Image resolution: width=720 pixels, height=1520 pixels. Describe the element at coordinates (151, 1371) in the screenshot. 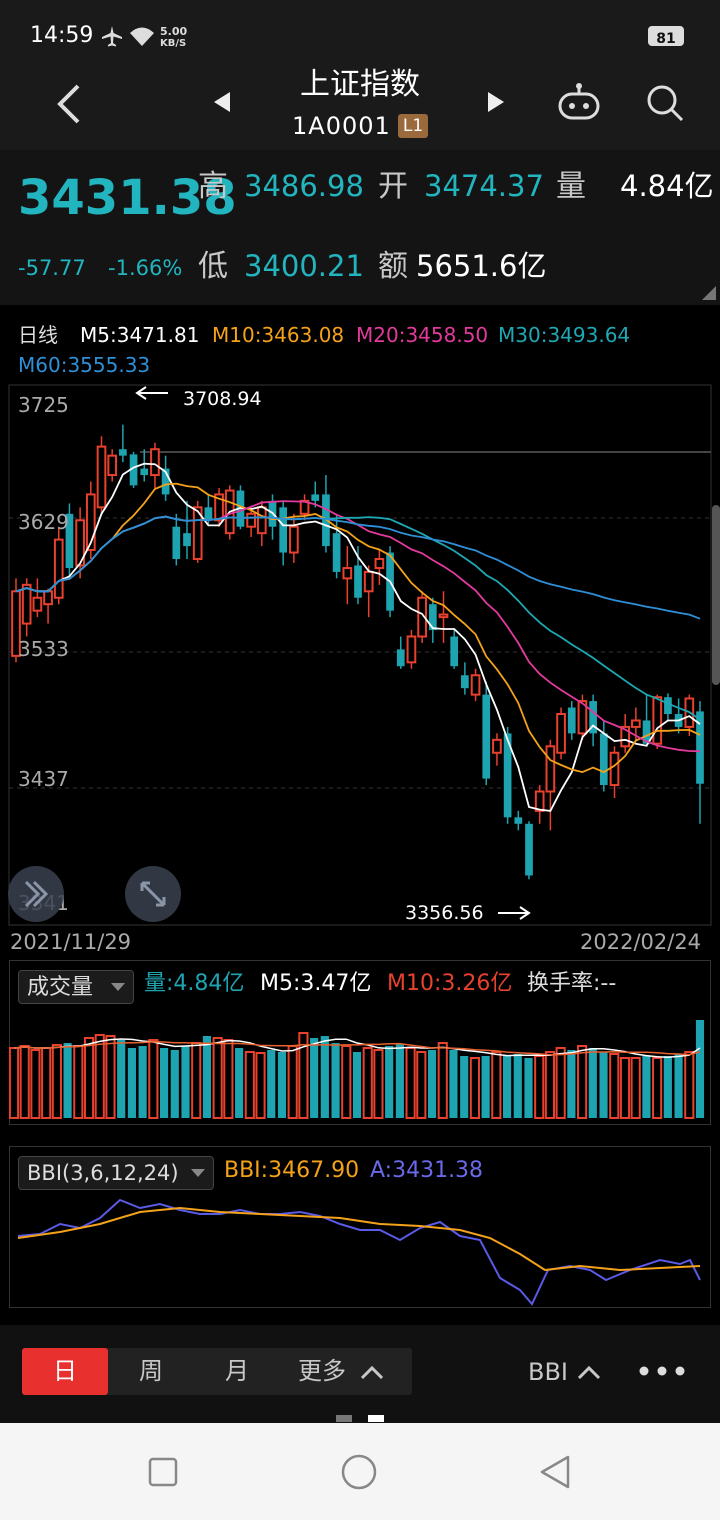

I see `tab-week: 周` at that location.